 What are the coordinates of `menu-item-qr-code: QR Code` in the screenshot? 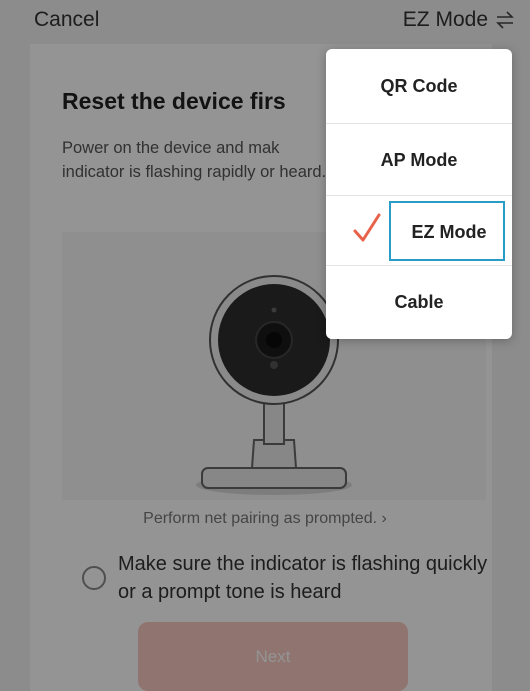 It's located at (419, 86).